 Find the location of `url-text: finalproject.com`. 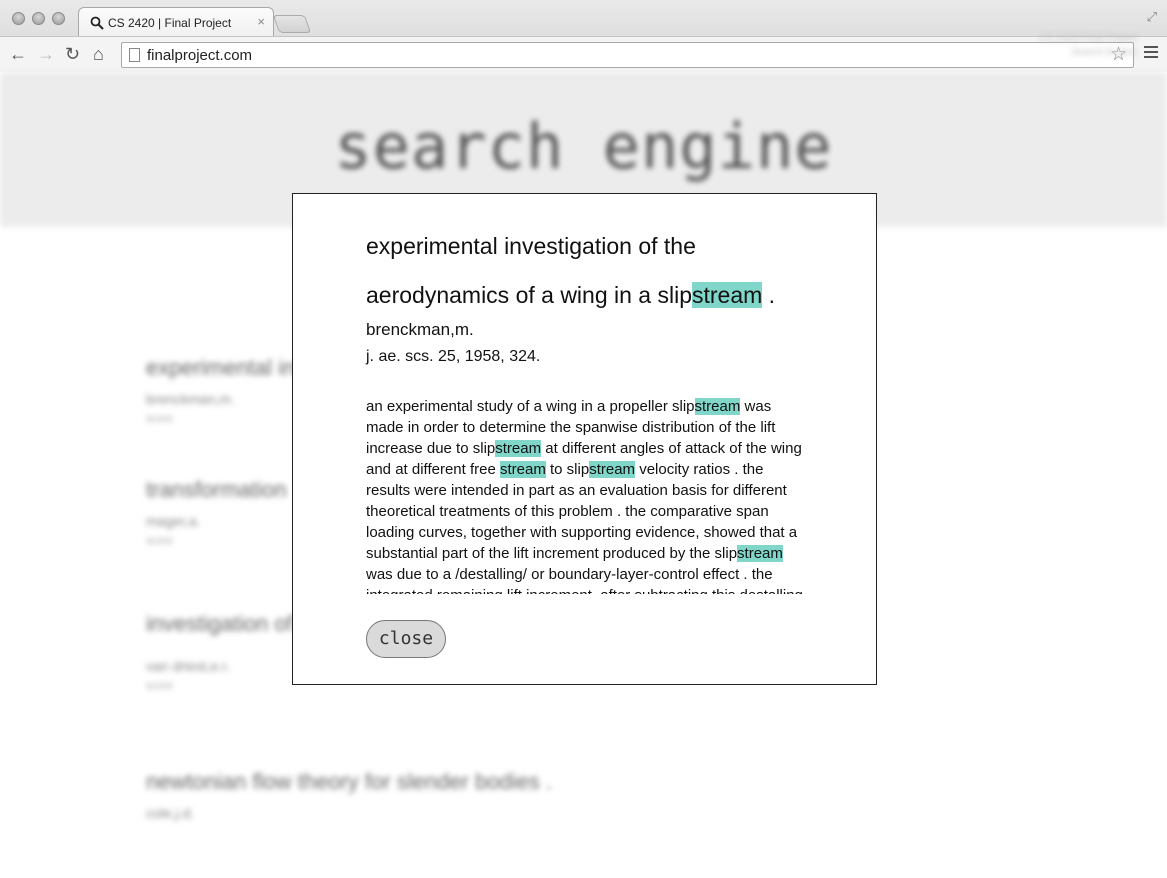

url-text: finalproject.com is located at coordinates (200, 55).